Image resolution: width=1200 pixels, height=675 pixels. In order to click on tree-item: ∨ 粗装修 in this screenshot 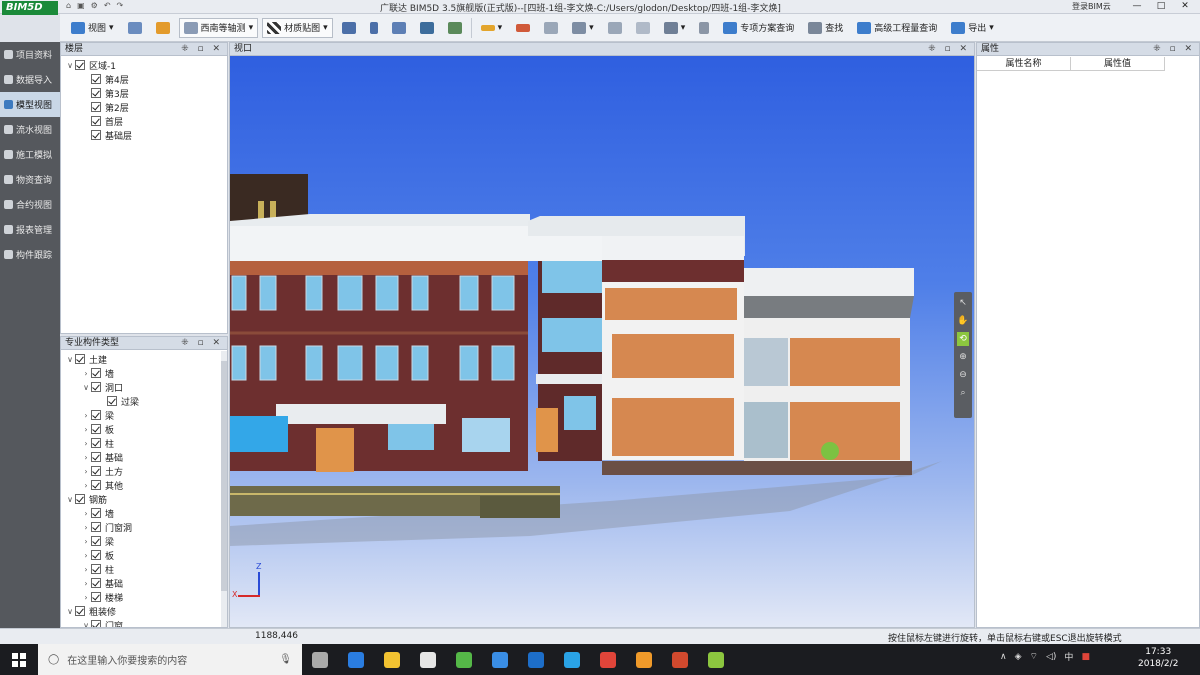, I will do `click(144, 611)`.